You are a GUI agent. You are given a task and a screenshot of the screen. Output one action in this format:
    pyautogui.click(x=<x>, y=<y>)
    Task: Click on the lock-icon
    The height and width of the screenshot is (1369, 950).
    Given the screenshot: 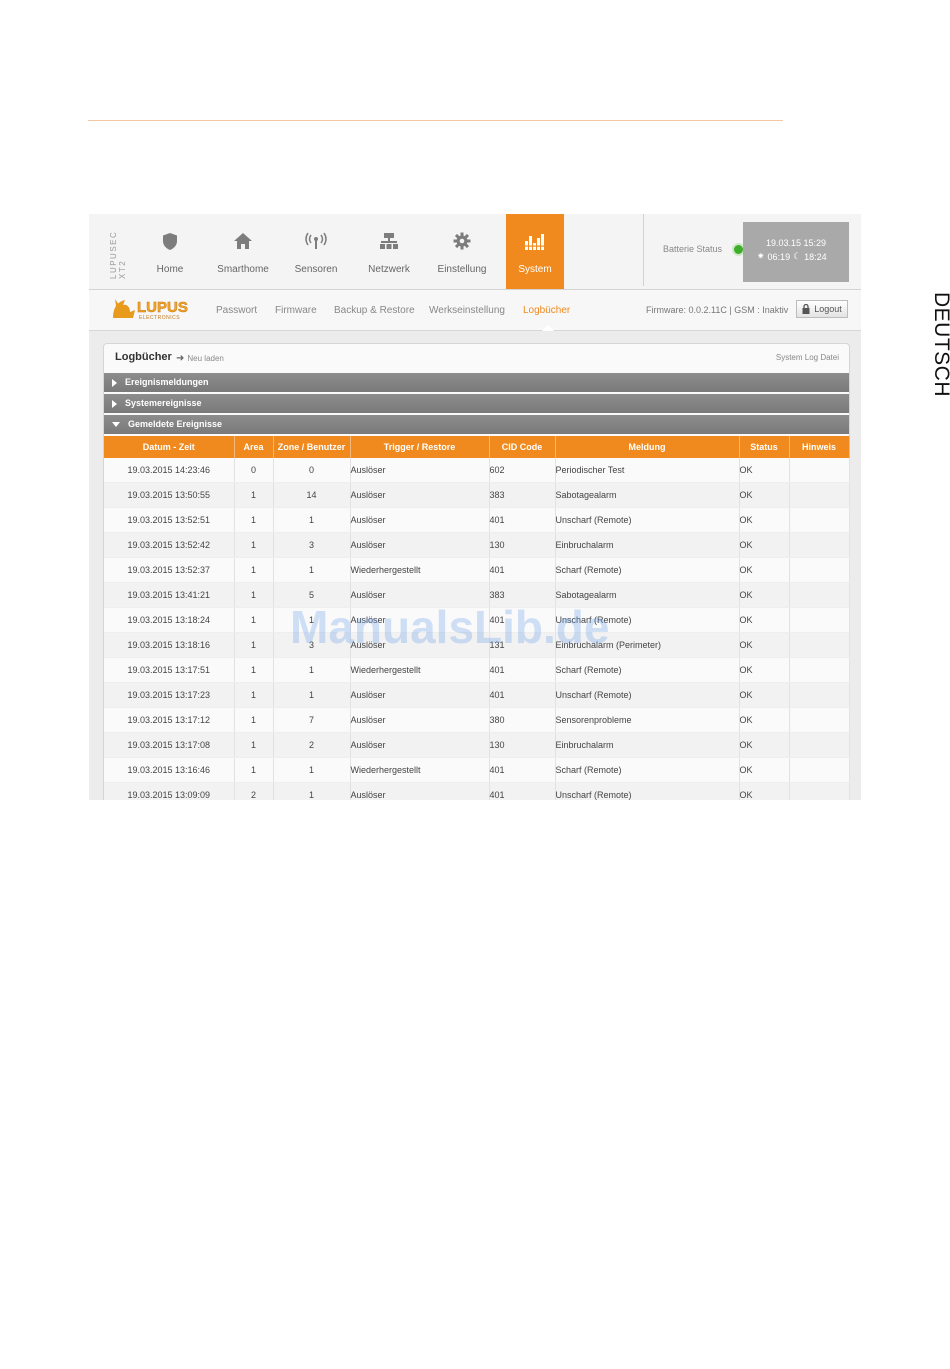 What is the action you would take?
    pyautogui.click(x=806, y=309)
    